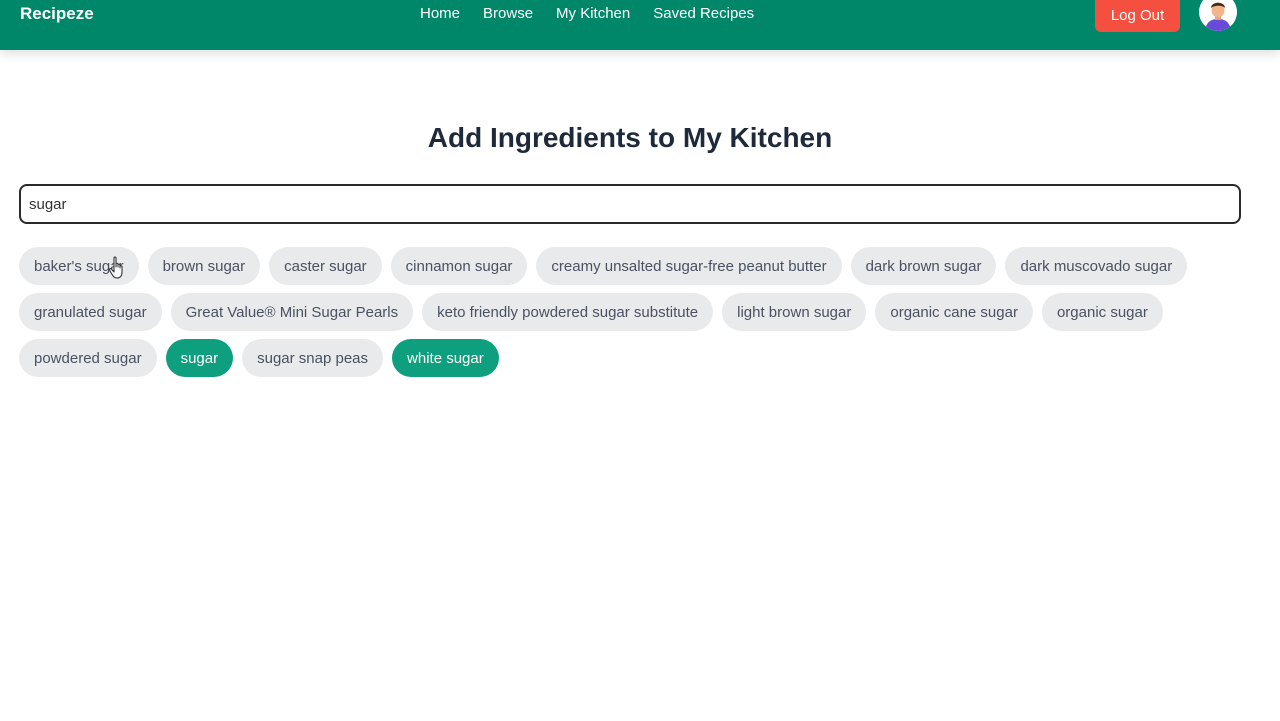 Image resolution: width=1280 pixels, height=721 pixels. What do you see at coordinates (79, 266) in the screenshot?
I see `ingredient-chip: baker's sugar` at bounding box center [79, 266].